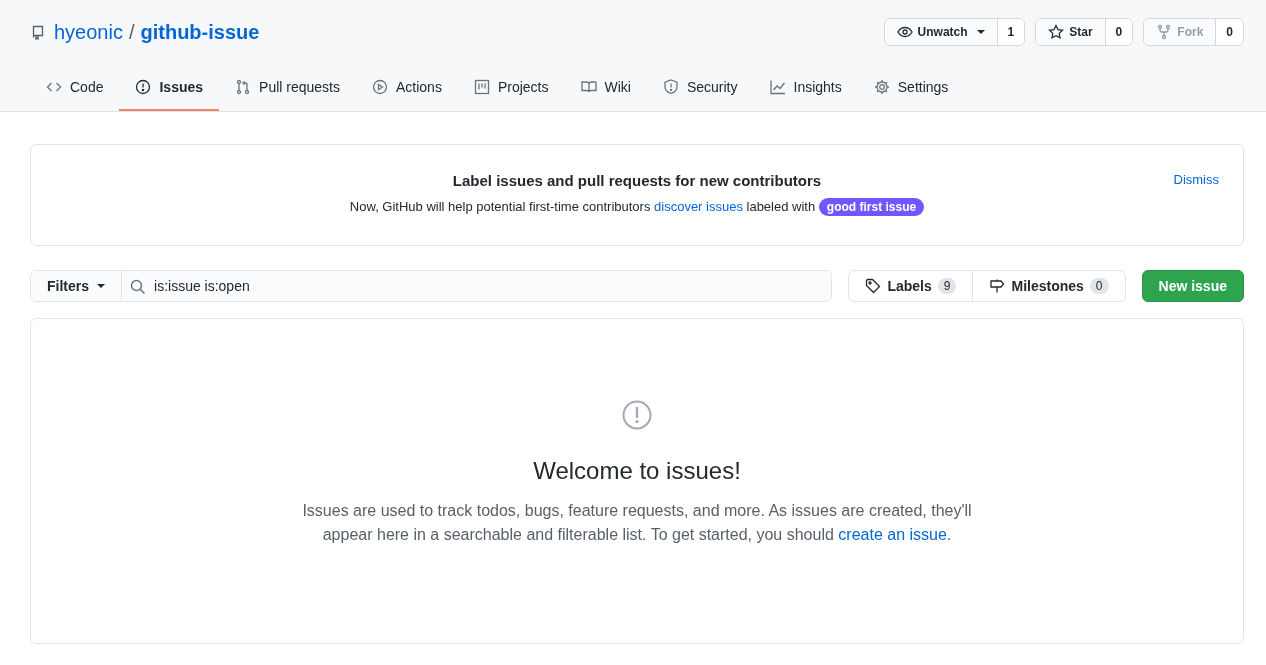  Describe the element at coordinates (1048, 286) in the screenshot. I see `milestones-link: Milestones 0` at that location.